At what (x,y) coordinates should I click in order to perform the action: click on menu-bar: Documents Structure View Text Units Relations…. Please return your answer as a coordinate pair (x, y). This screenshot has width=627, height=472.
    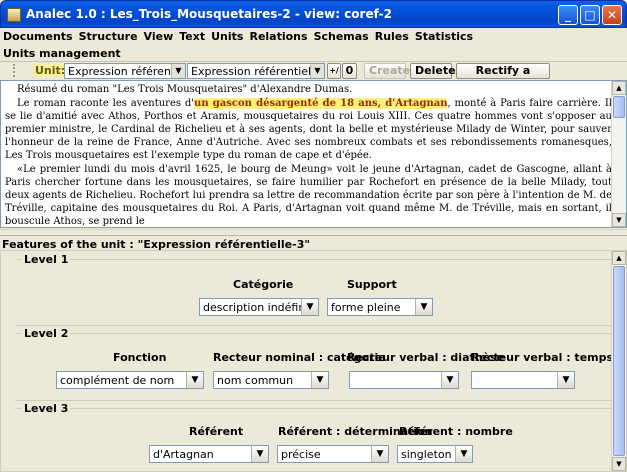
    Looking at the image, I should click on (313, 36).